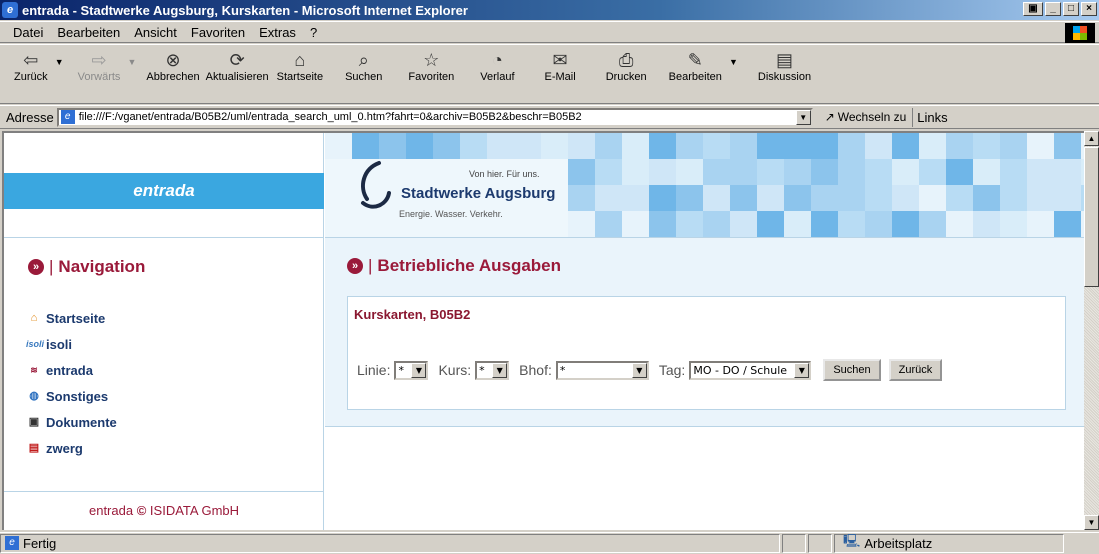 The width and height of the screenshot is (1099, 554). Describe the element at coordinates (300, 66) in the screenshot. I see `home-button: ⌂ Startseite` at that location.